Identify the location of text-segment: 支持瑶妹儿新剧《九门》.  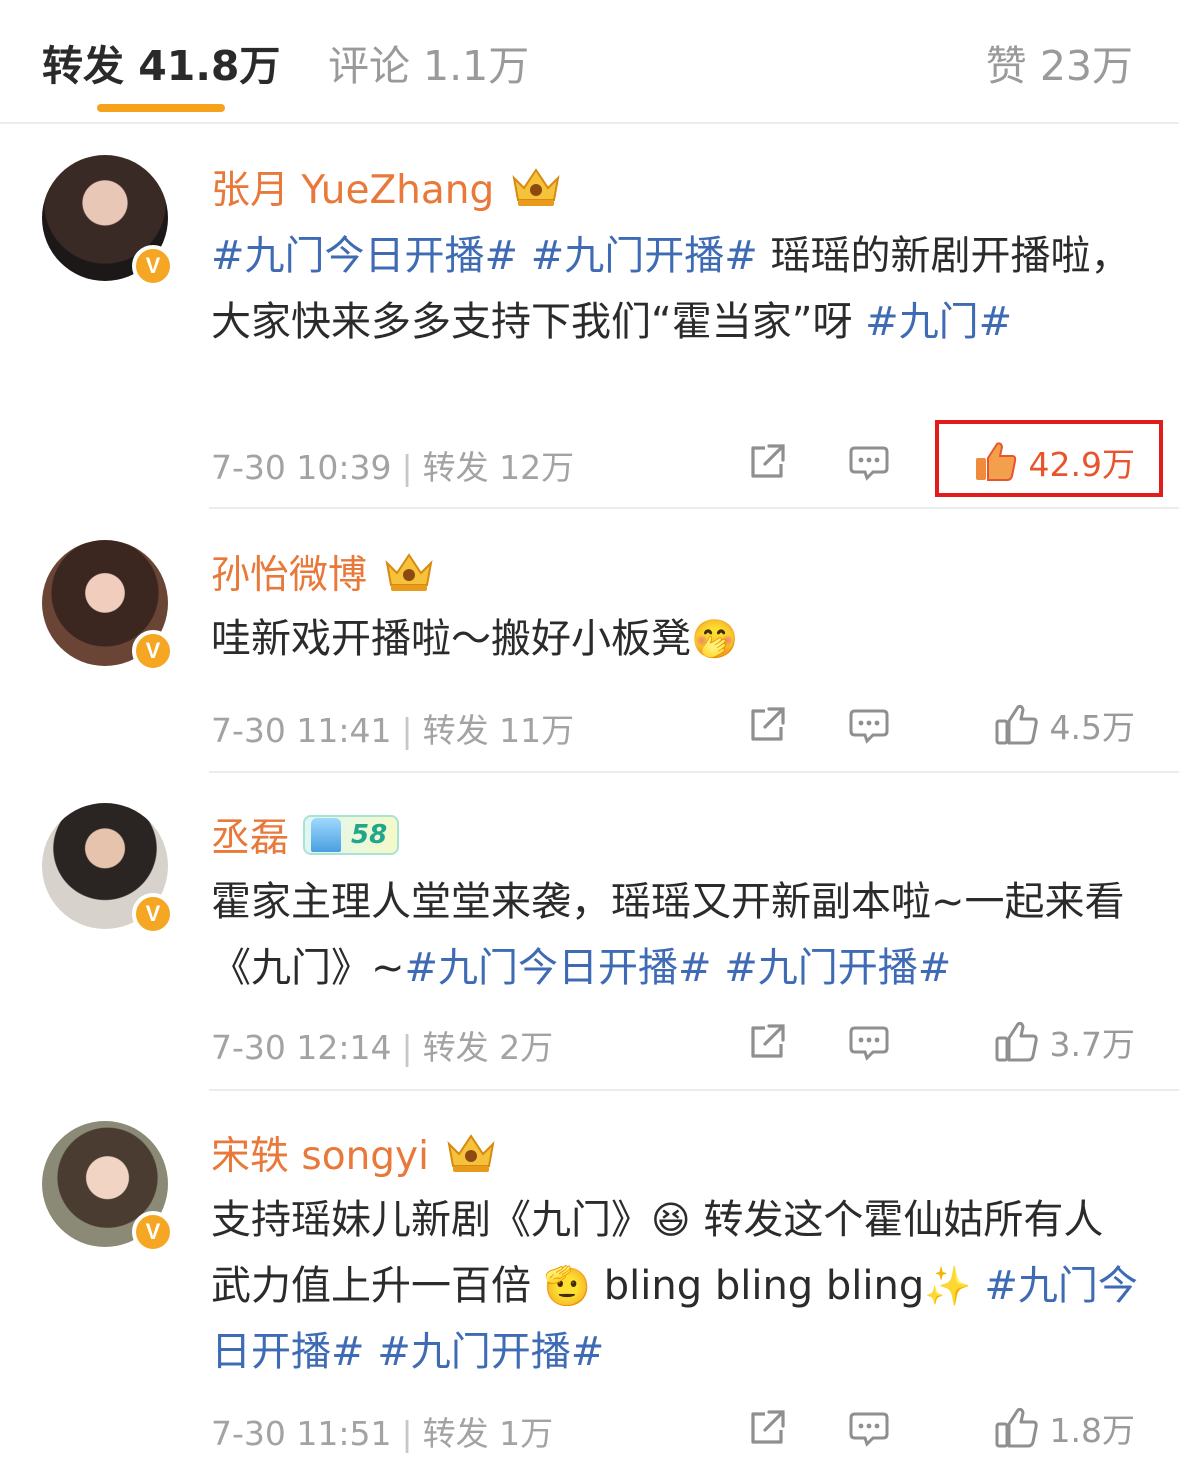
(431, 1220).